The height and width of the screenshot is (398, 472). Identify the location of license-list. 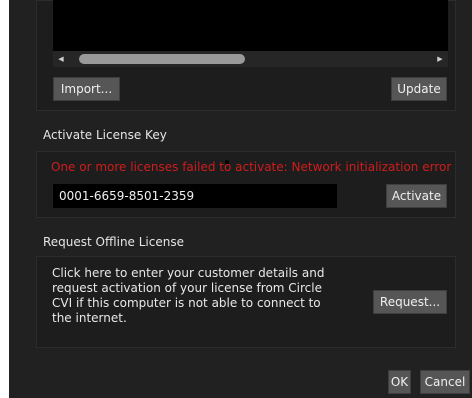
(250, 25).